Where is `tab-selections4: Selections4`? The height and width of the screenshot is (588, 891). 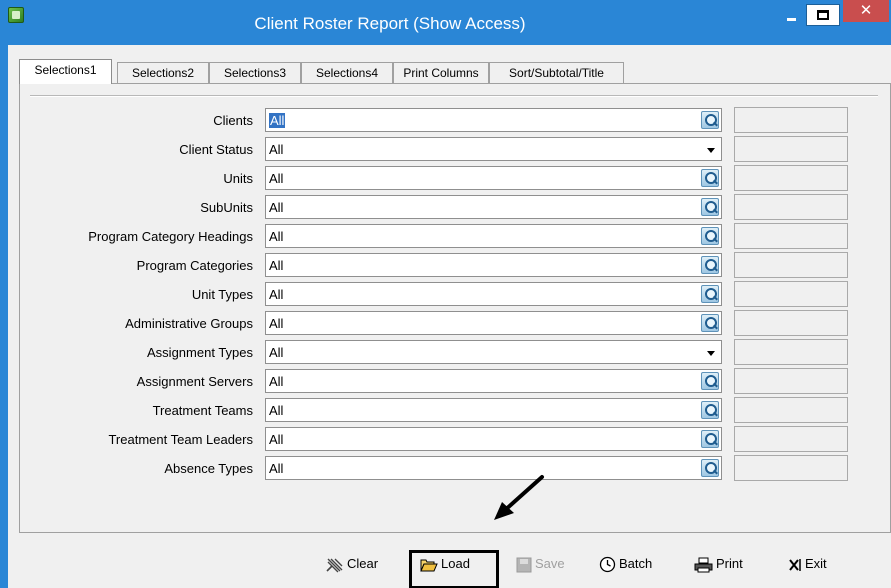
tab-selections4: Selections4 is located at coordinates (347, 72).